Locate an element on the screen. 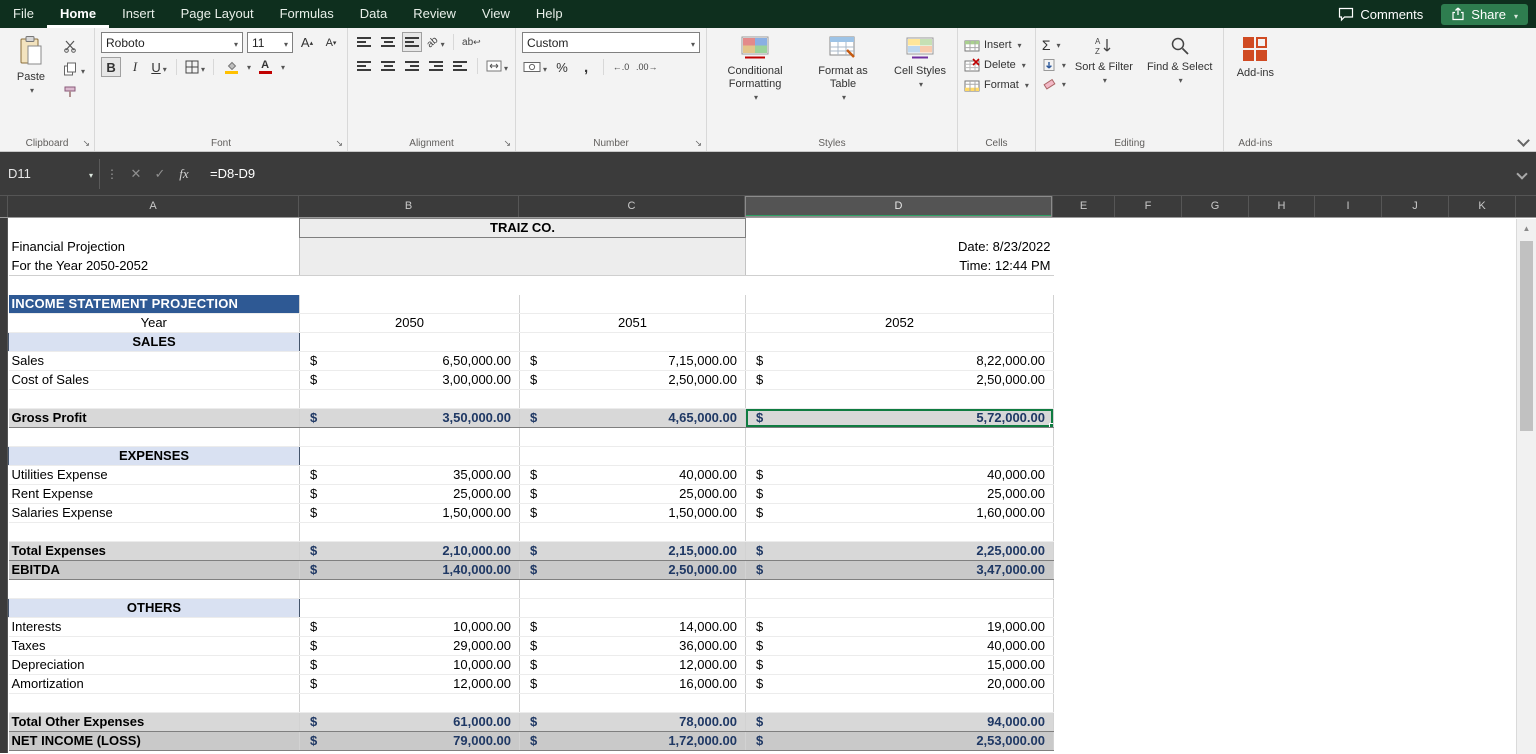 The height and width of the screenshot is (754, 1536). cell-E22 is located at coordinates (1285, 627).